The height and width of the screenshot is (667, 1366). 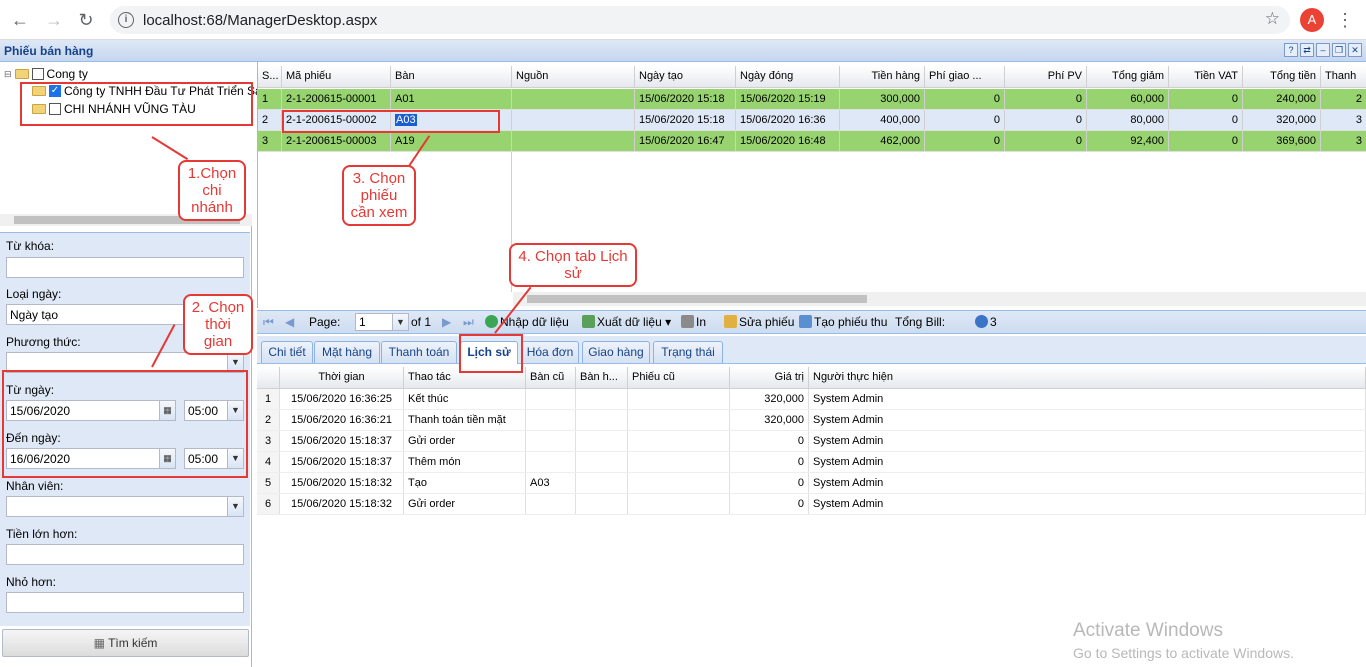 What do you see at coordinates (882, 141) in the screenshot?
I see `cell-goods: 462,000` at bounding box center [882, 141].